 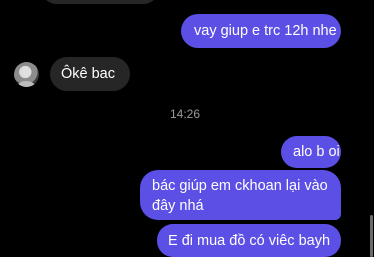 I want to click on timestamp: 14:26, so click(x=185, y=114).